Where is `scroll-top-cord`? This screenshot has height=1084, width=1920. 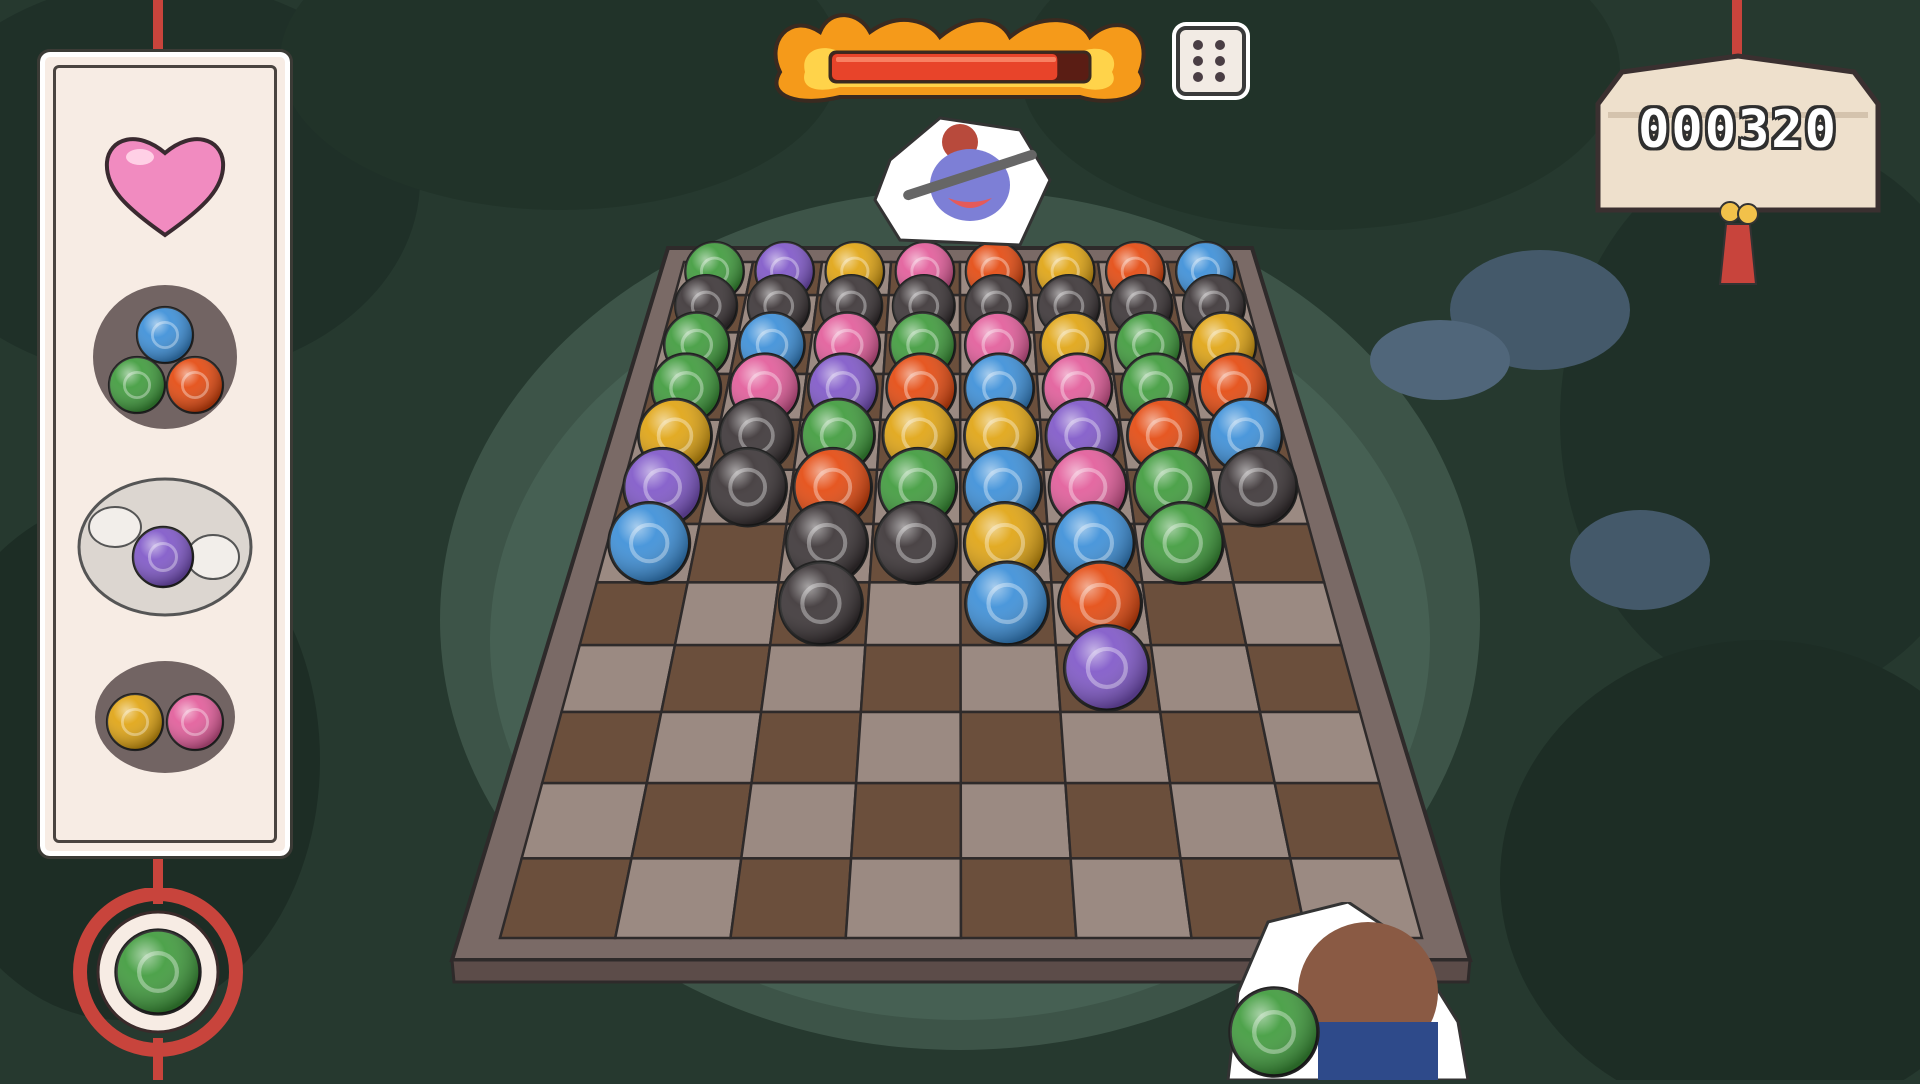 scroll-top-cord is located at coordinates (158, 29).